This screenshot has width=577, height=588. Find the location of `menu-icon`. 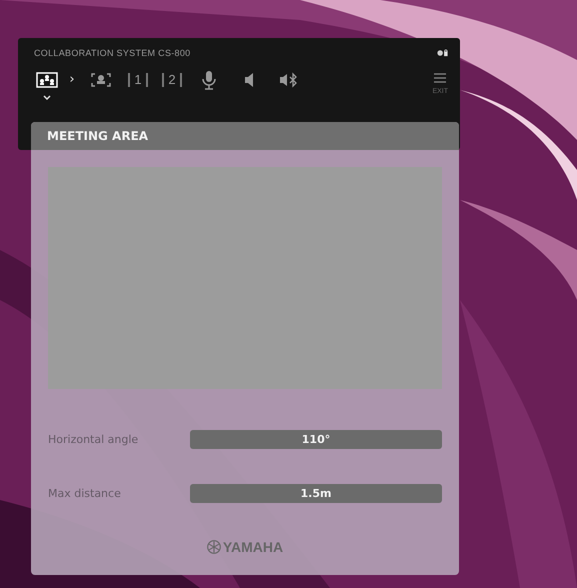

menu-icon is located at coordinates (440, 78).